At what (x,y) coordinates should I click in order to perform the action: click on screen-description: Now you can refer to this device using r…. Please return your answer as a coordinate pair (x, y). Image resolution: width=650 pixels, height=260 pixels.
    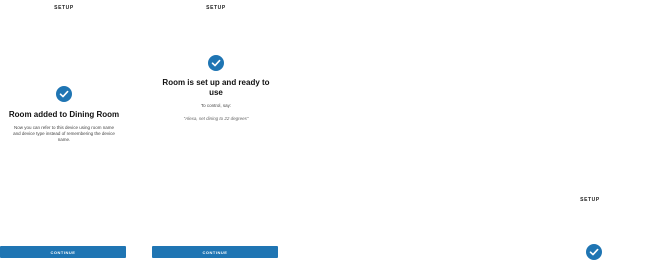
    Looking at the image, I should click on (64, 134).